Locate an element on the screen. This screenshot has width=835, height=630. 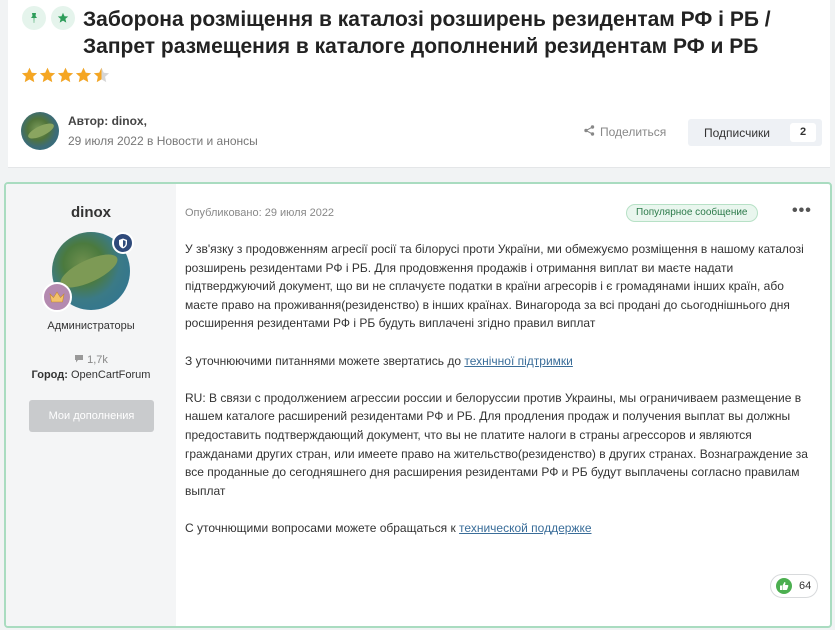
rating-stars is located at coordinates (66, 75).